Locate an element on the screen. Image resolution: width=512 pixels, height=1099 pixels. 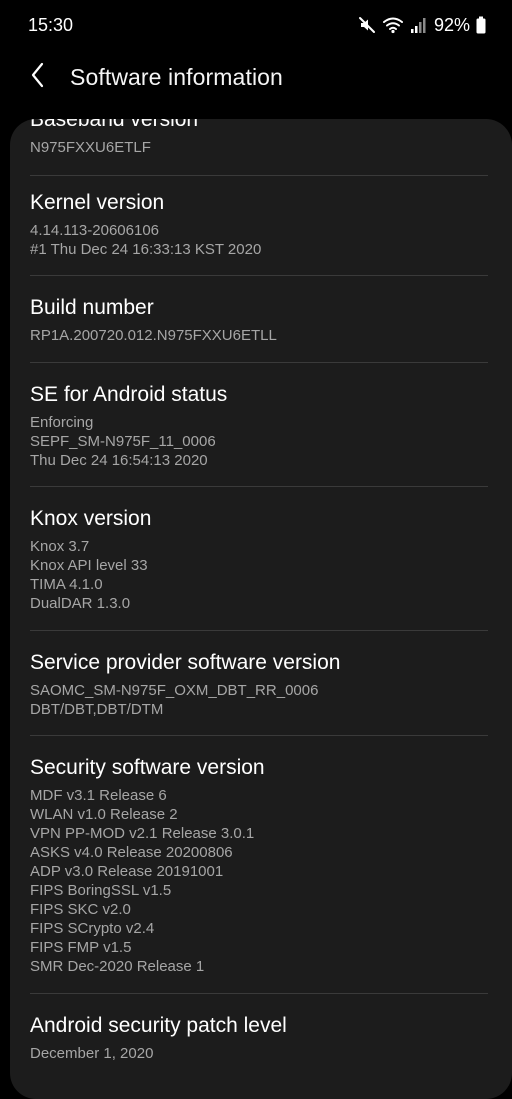
status-time: 15:30 is located at coordinates (51, 24).